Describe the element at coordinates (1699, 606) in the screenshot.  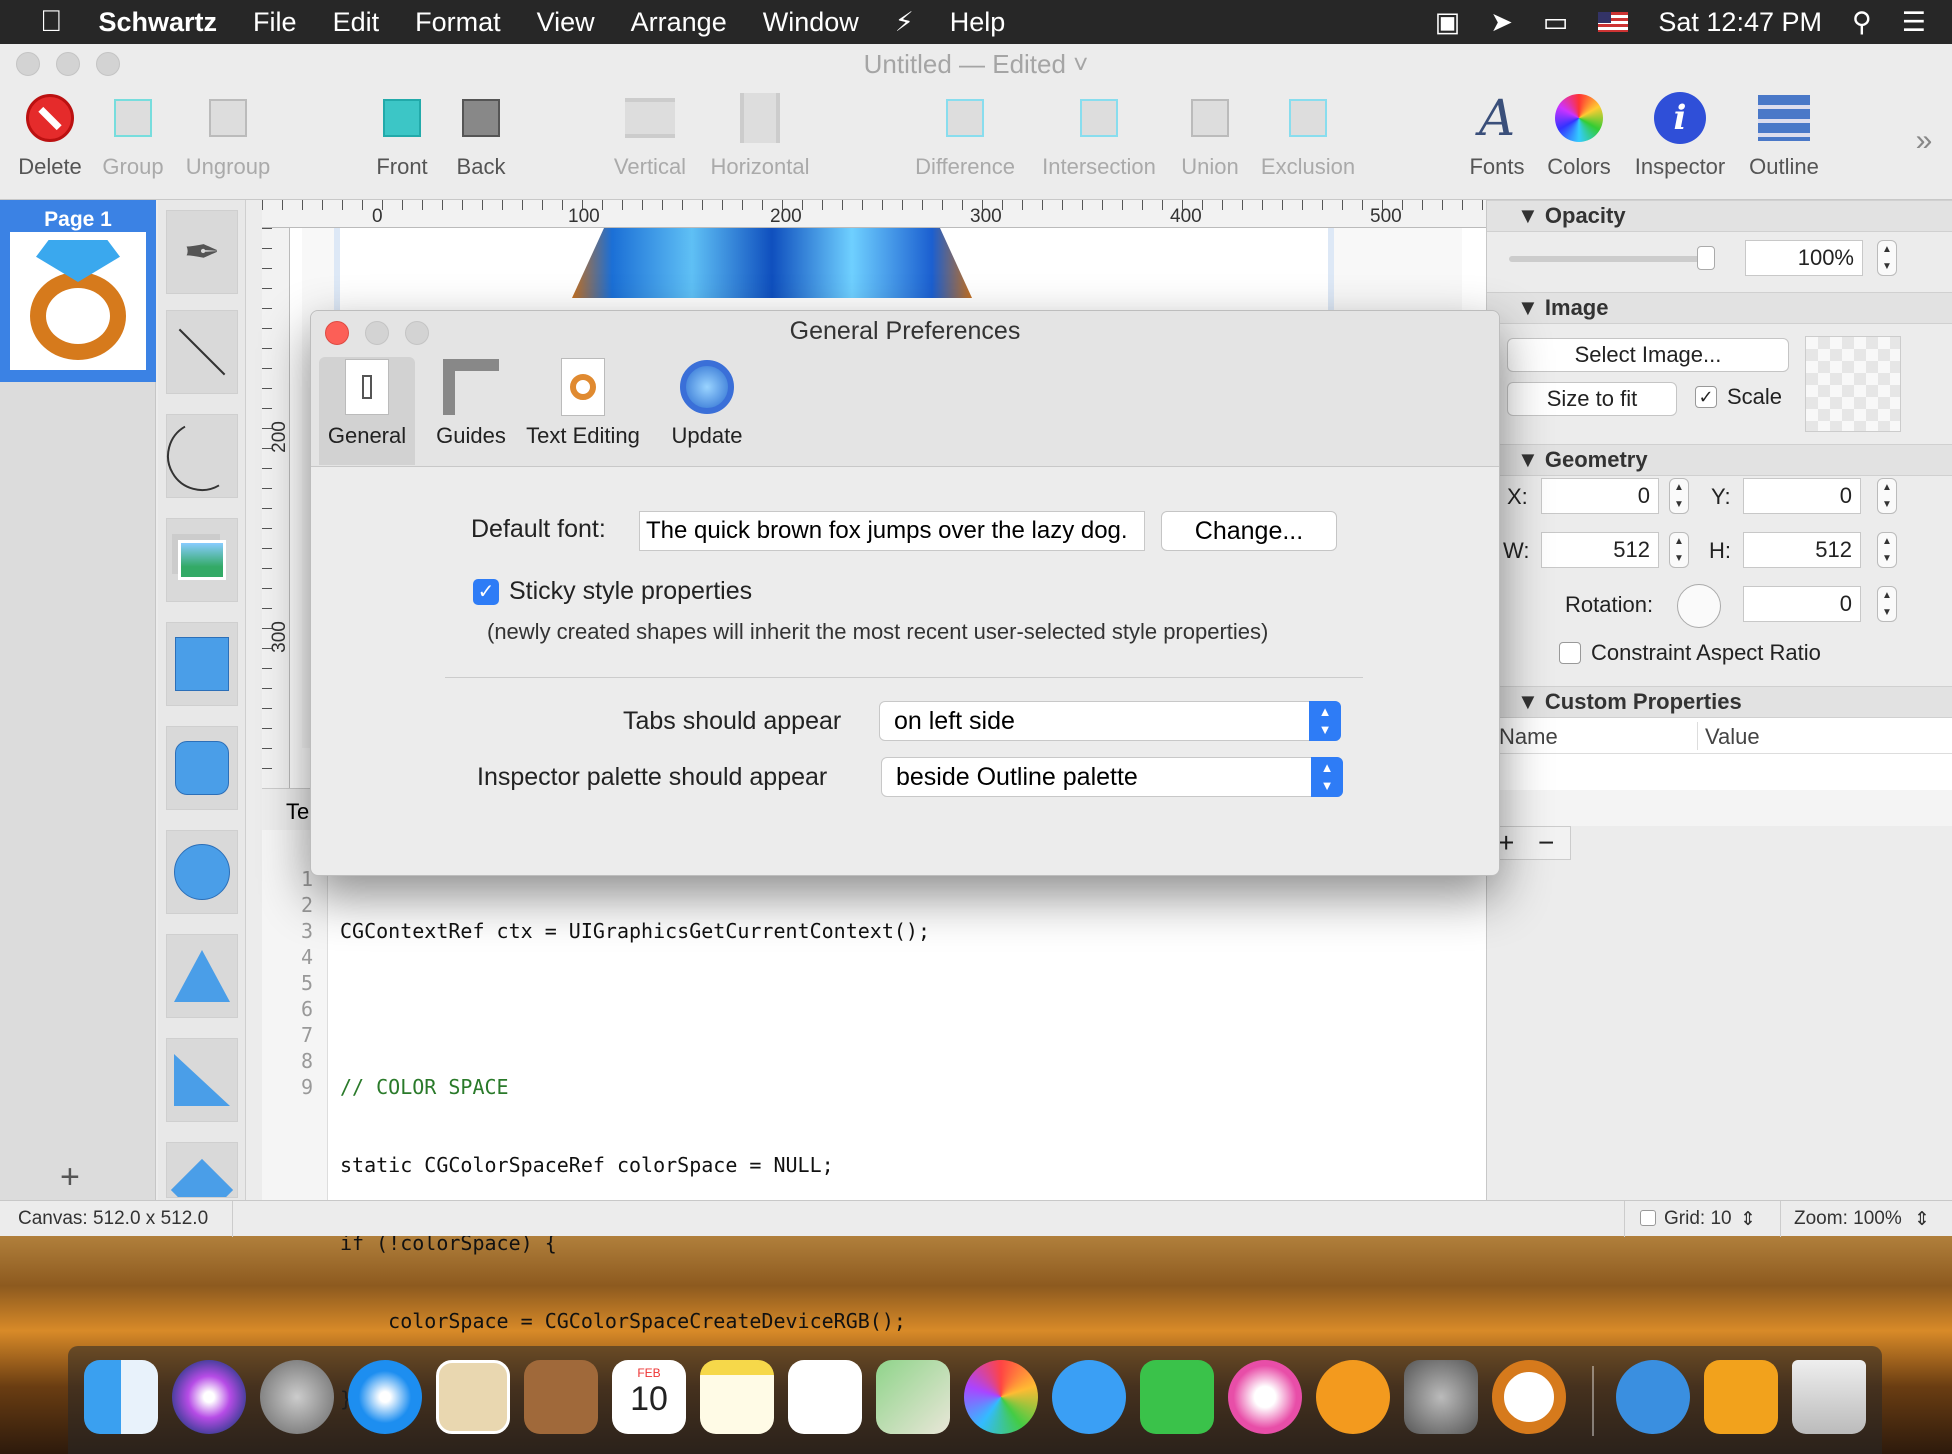
I see `rotation-dial` at that location.